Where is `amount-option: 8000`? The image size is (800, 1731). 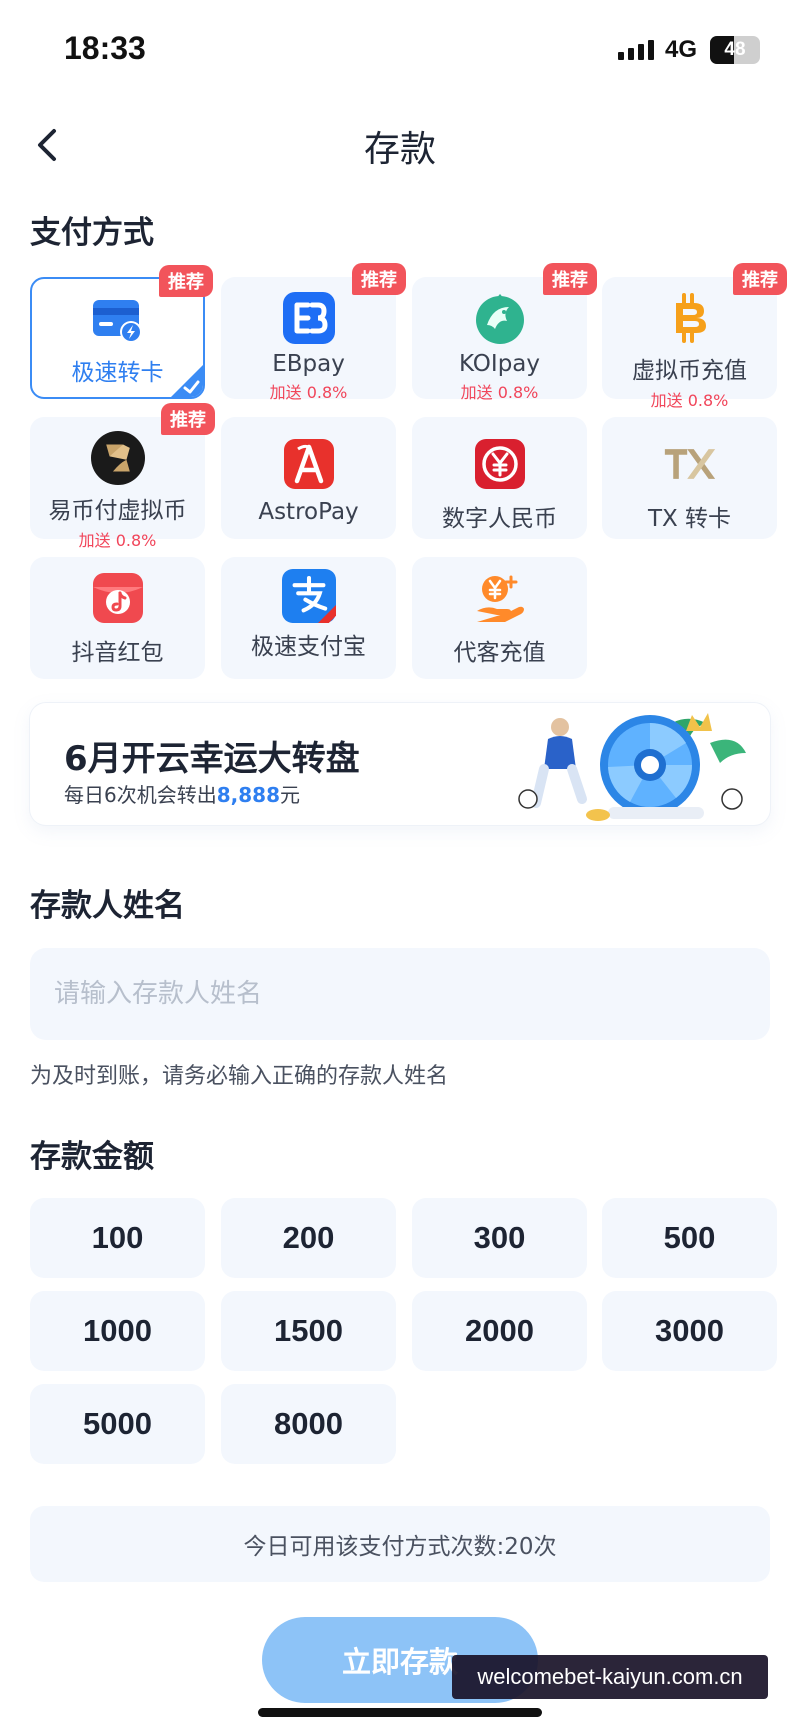
amount-option: 8000 is located at coordinates (308, 1424).